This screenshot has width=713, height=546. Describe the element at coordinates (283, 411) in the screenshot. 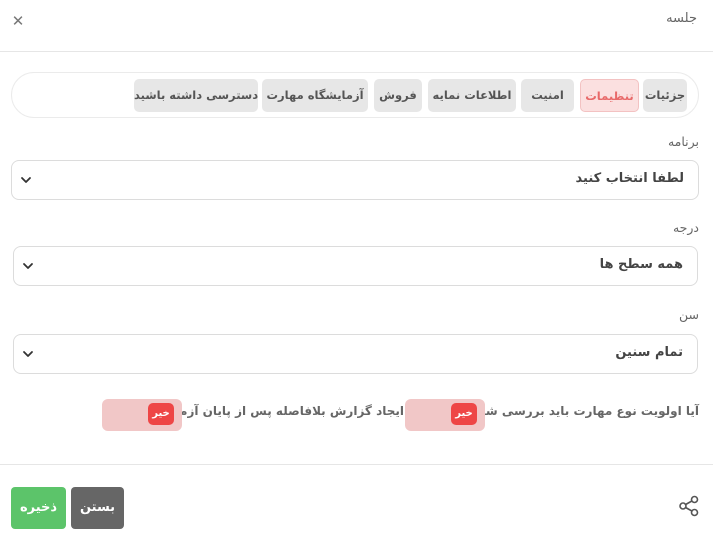

I see `instant-report-label: ایجاد گزارش بلافاصله پس از پایان آزمون` at that location.